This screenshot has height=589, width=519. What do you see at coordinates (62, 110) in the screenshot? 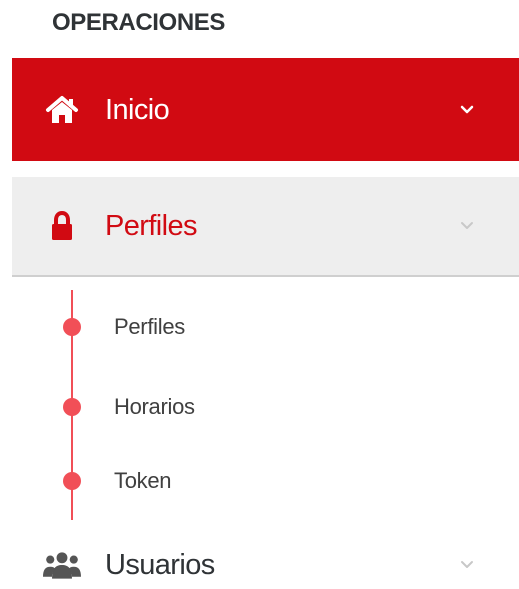
I see `home-icon` at bounding box center [62, 110].